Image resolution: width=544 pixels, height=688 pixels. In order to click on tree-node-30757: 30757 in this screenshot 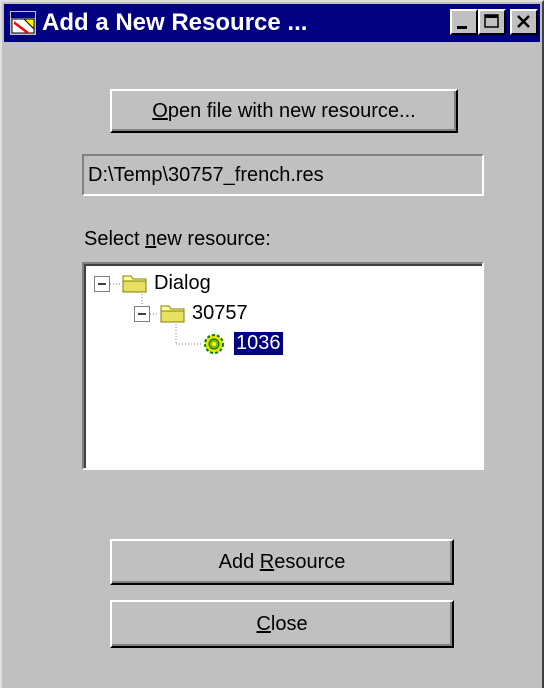, I will do `click(220, 313)`.